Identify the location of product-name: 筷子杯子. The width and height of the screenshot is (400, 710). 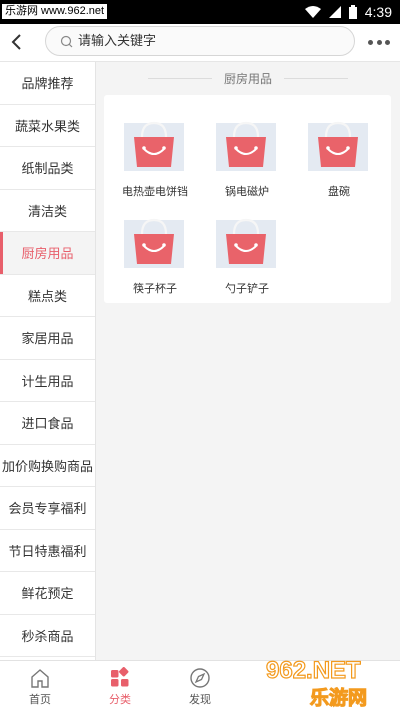
(155, 288).